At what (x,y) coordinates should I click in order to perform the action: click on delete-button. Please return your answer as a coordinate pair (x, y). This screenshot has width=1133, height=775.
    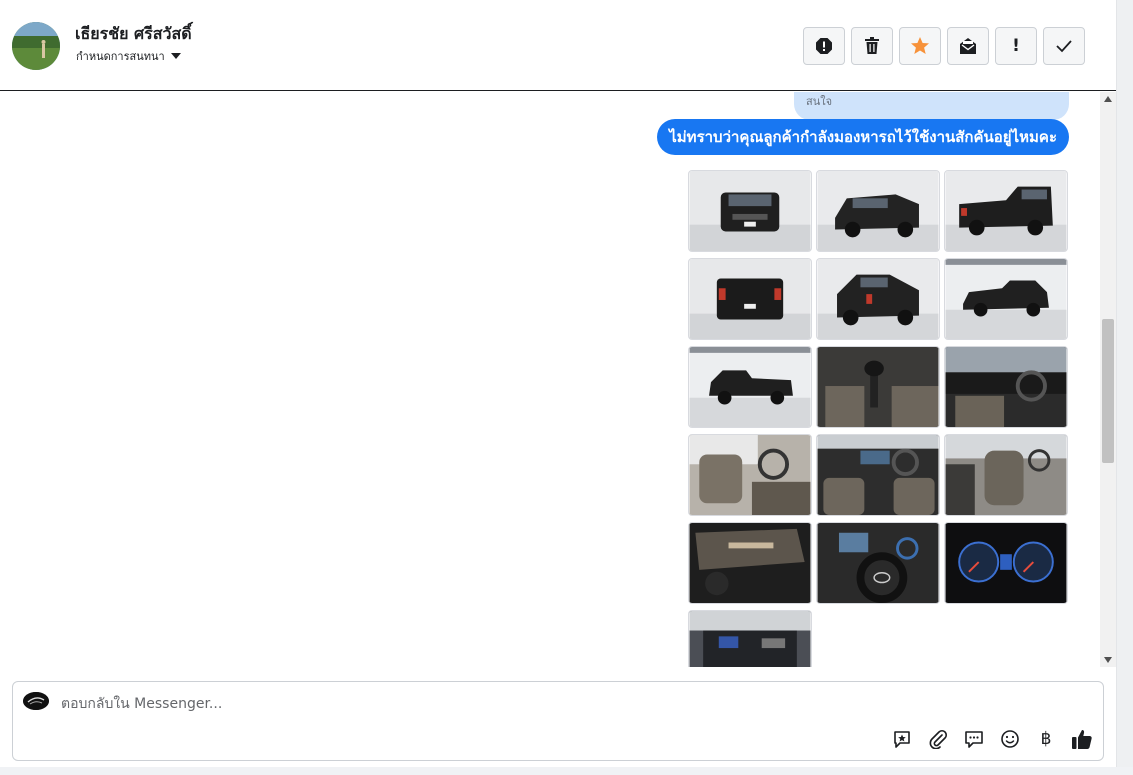
    Looking at the image, I should click on (872, 46).